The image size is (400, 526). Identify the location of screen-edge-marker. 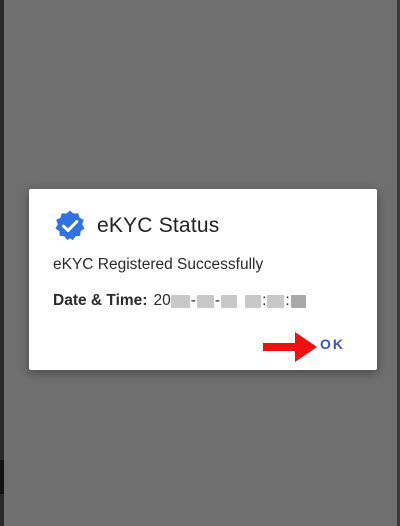
(2, 477).